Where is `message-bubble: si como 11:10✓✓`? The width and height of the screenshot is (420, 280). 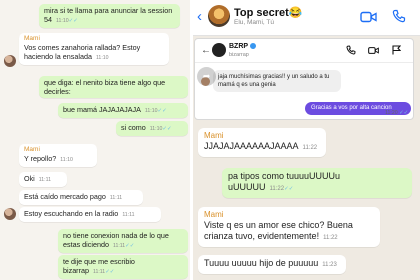 message-bubble: si como 11:10✓✓ is located at coordinates (152, 128).